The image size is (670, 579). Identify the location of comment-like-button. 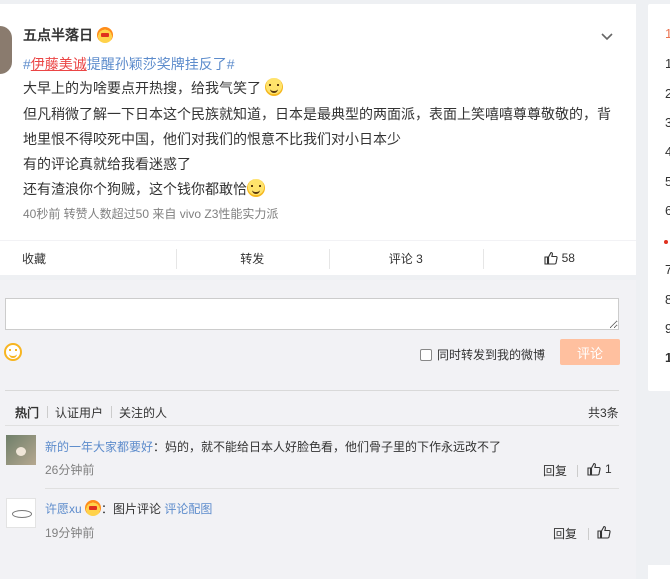
(606, 532).